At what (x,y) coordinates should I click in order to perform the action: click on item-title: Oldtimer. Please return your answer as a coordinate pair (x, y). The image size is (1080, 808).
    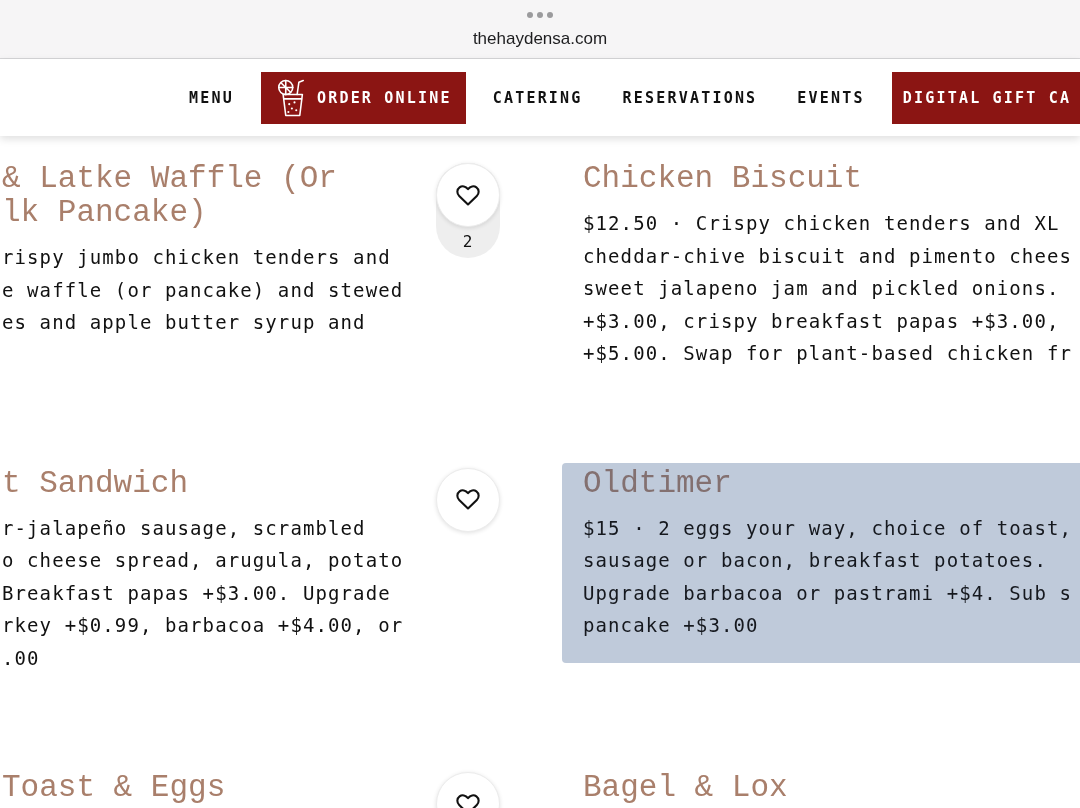
    Looking at the image, I should click on (658, 483).